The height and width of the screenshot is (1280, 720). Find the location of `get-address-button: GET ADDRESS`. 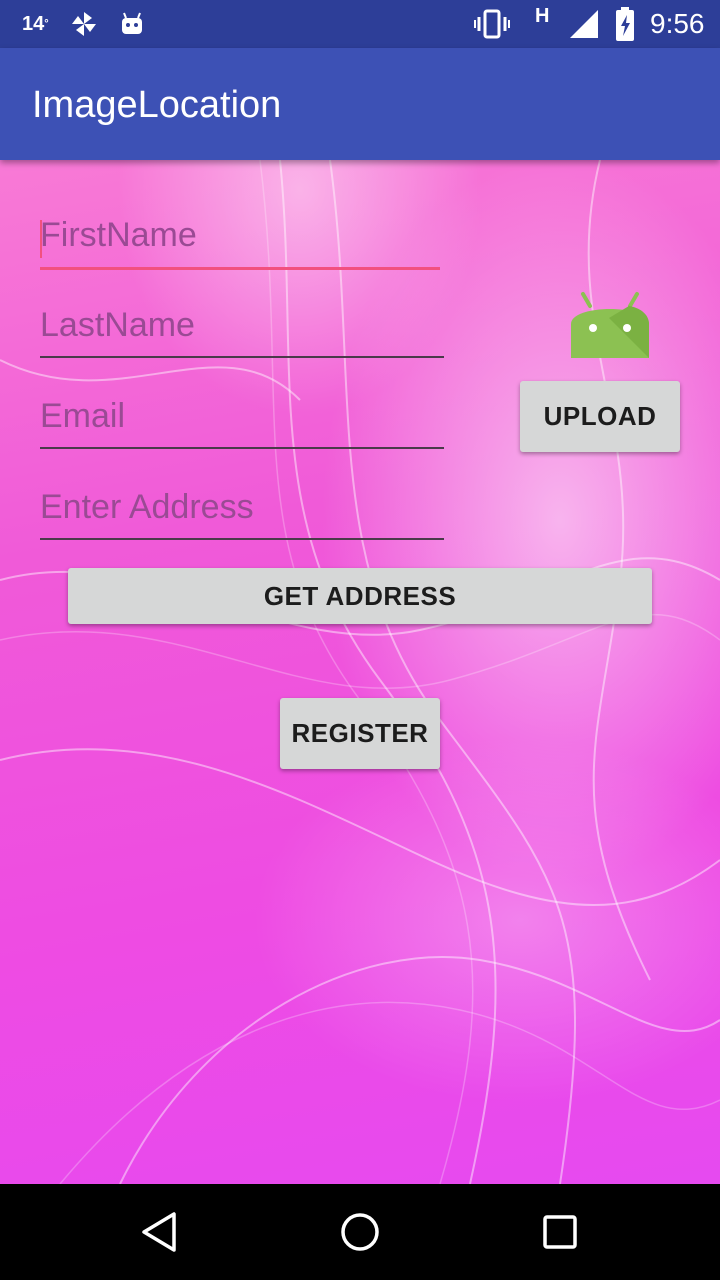

get-address-button: GET ADDRESS is located at coordinates (360, 596).